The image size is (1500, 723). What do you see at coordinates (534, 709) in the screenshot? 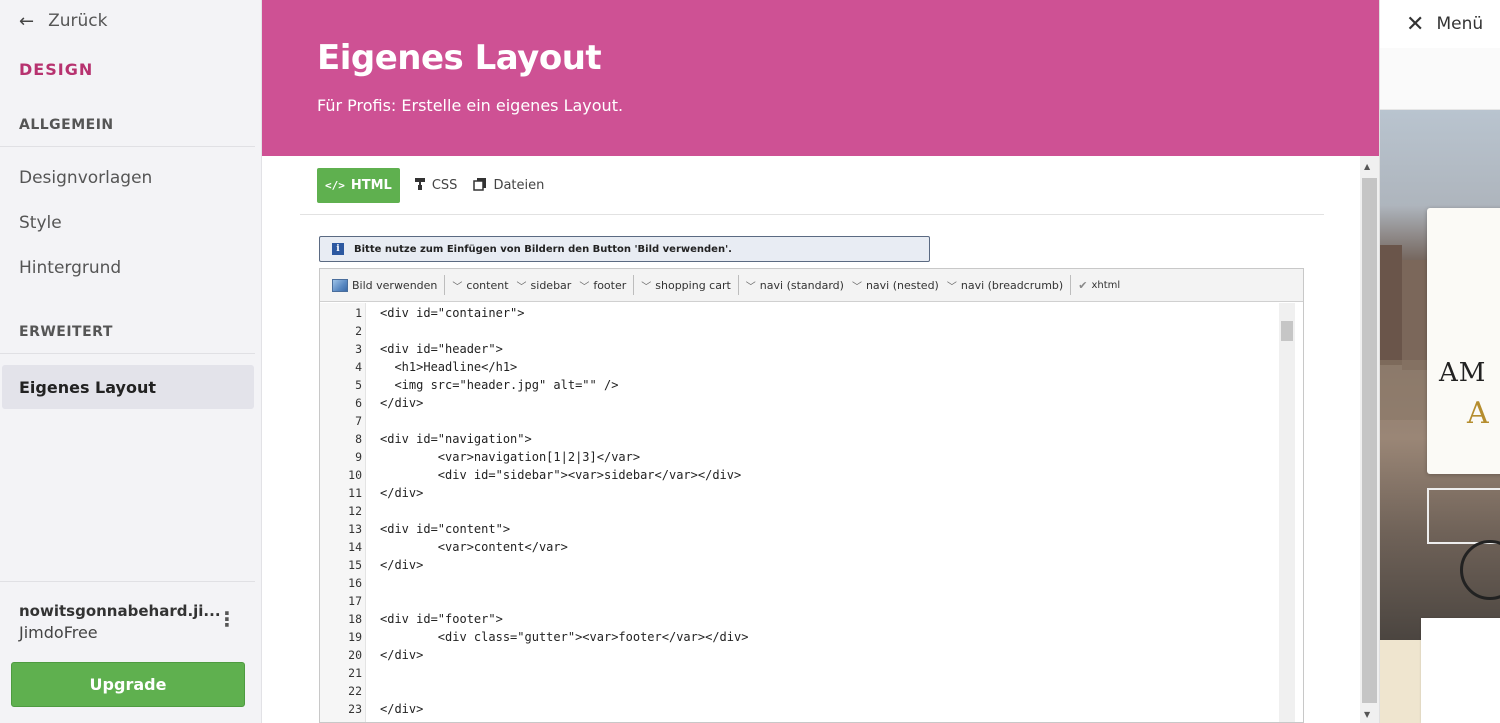
I see `code-line: 23 </div>` at bounding box center [534, 709].